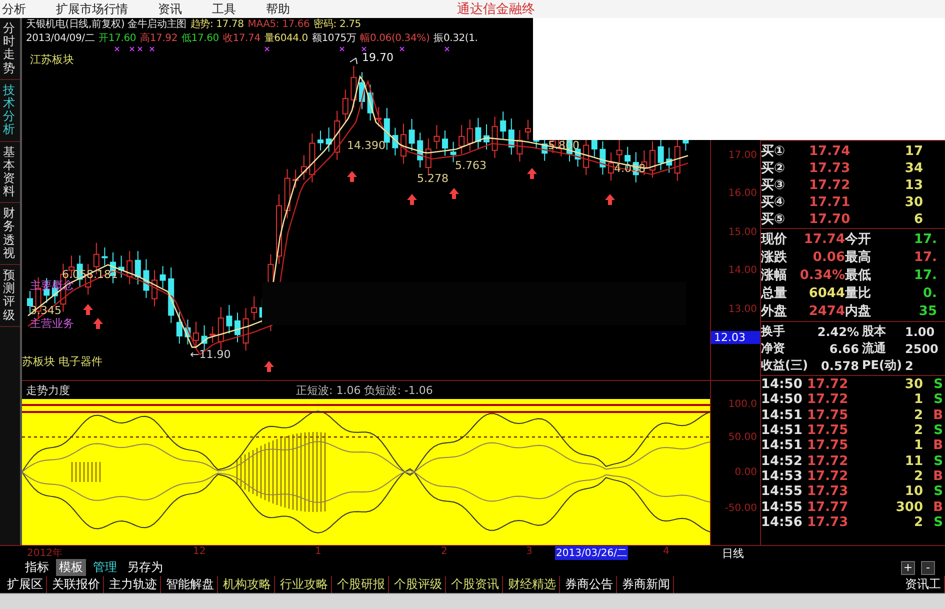 This screenshot has height=609, width=945. What do you see at coordinates (913, 185) in the screenshot?
I see `bid-volume: 13` at bounding box center [913, 185].